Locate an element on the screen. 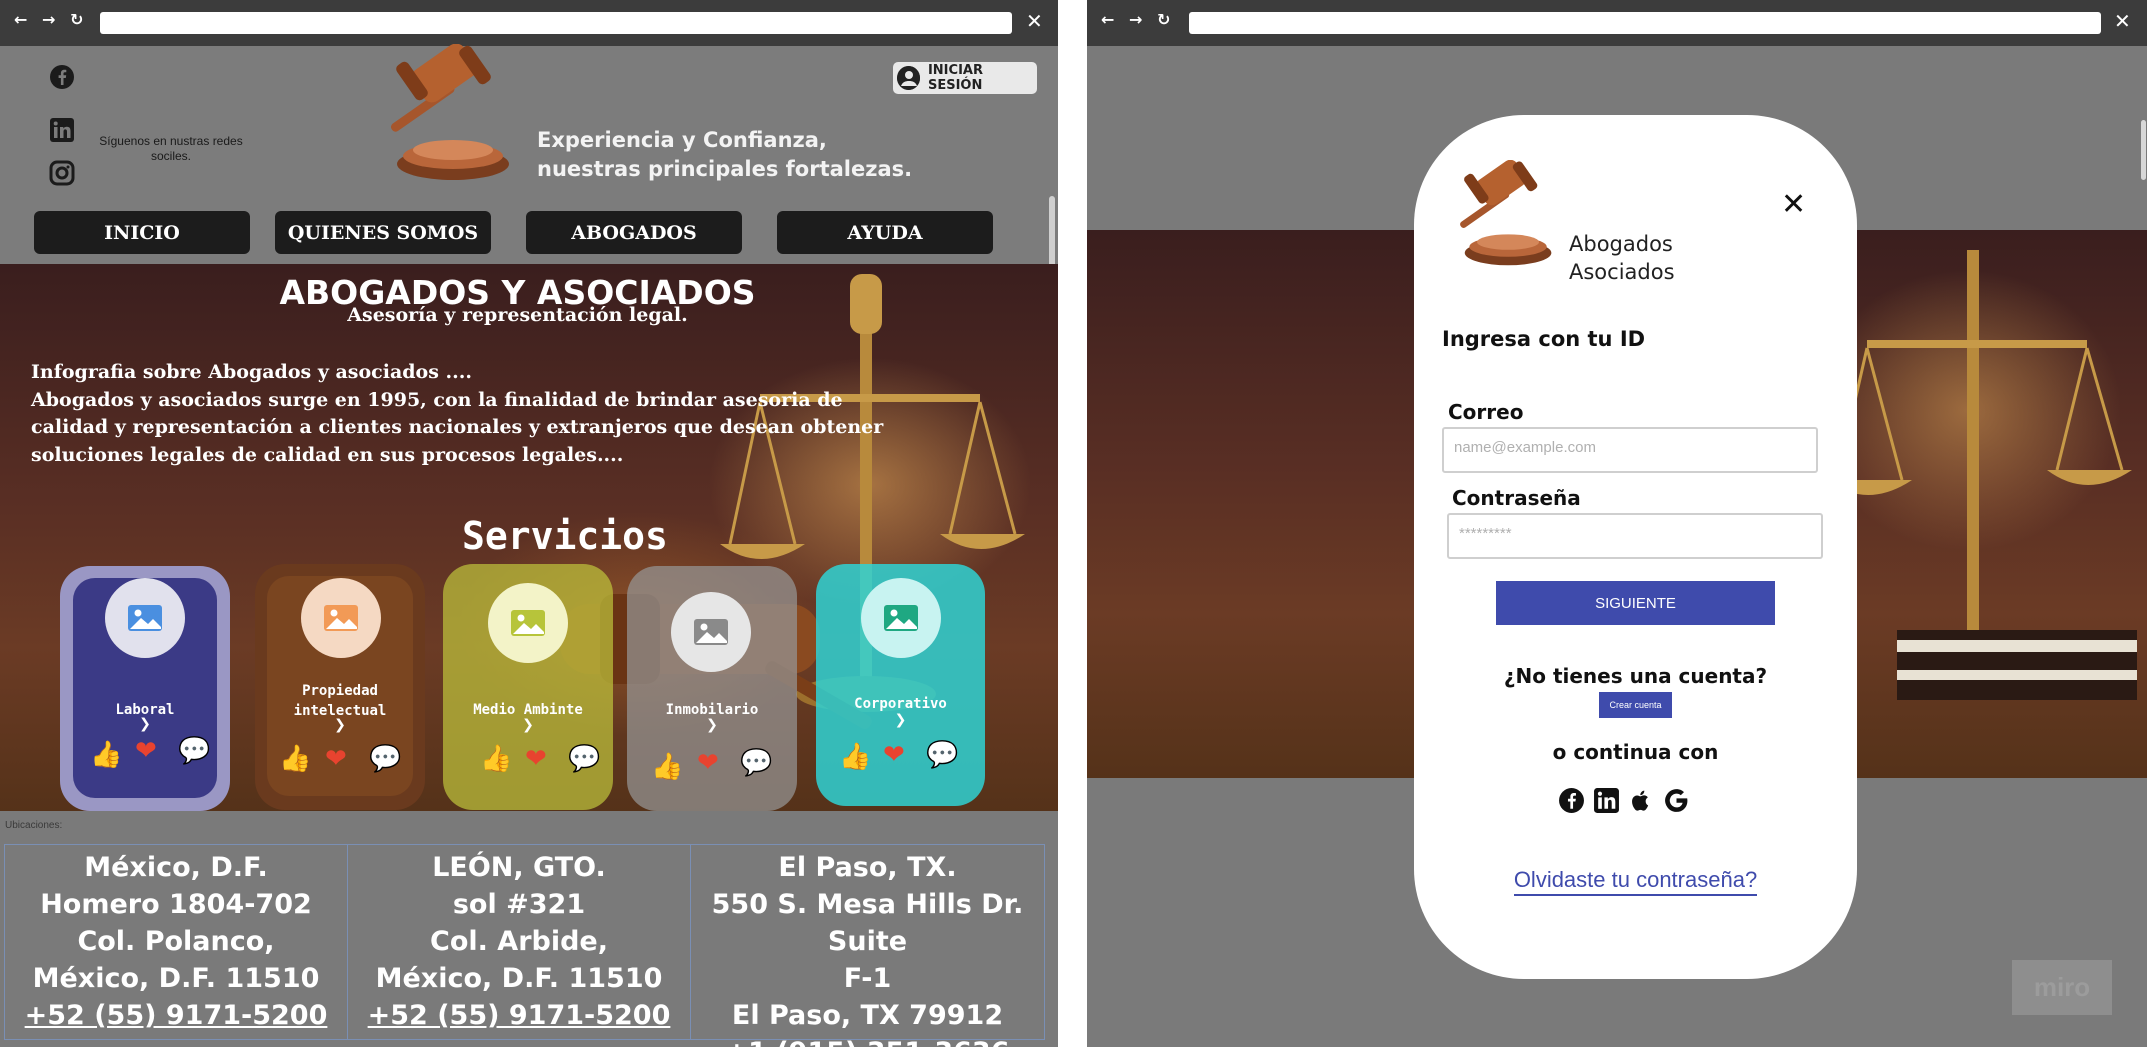 The image size is (2147, 1047). forgot-password-link: Olvidaste tu contraseña? is located at coordinates (1635, 881).